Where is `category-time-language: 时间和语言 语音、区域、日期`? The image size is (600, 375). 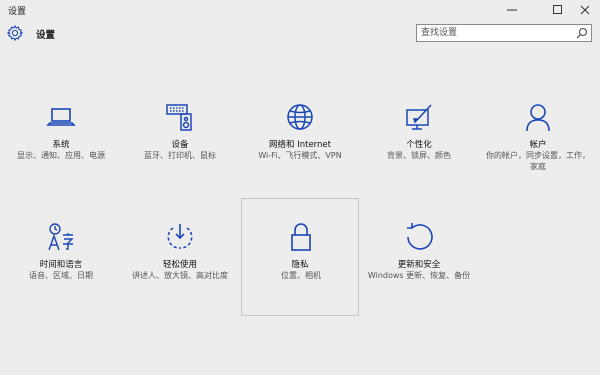
category-time-language: 时间和语言 语音、区域、日期 is located at coordinates (61, 281).